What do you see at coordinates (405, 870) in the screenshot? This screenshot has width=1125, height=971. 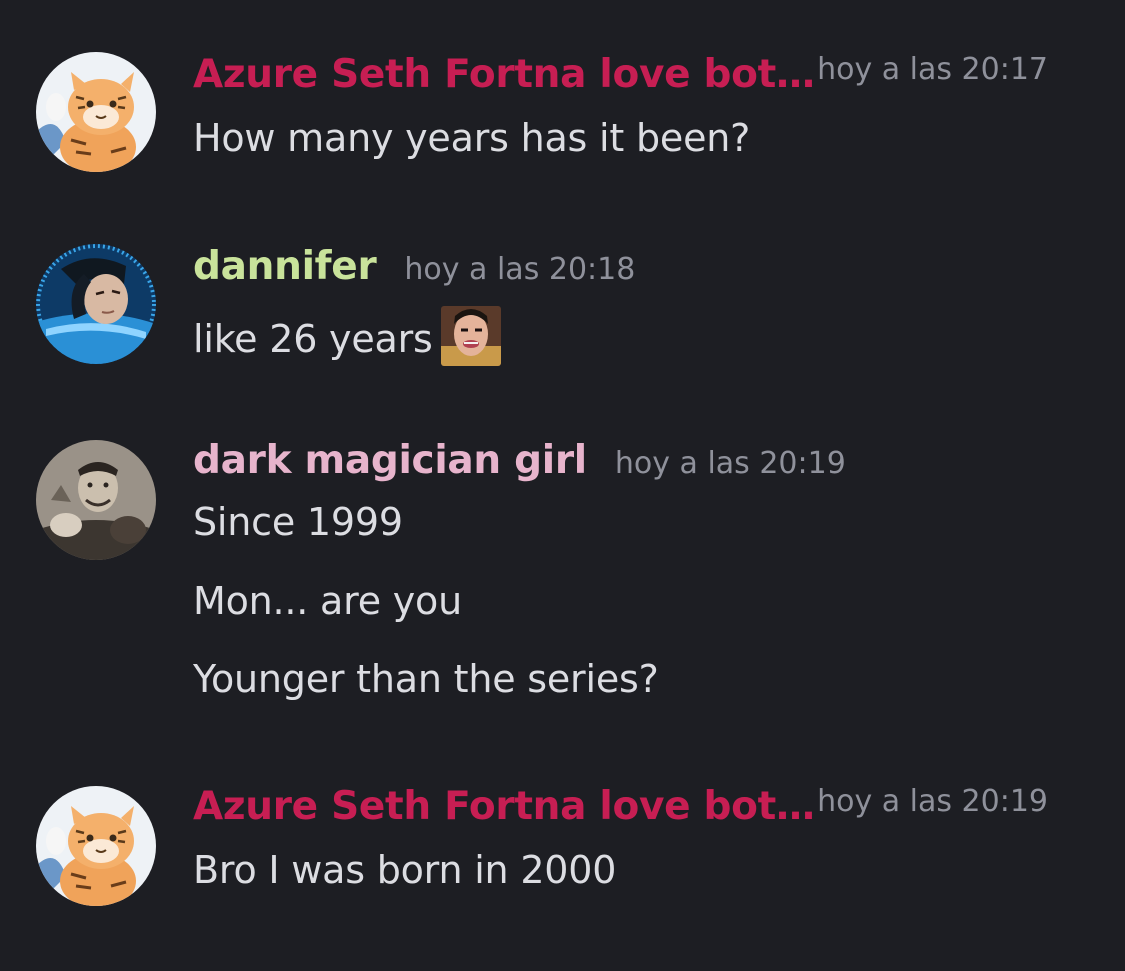 I see `message-text: Bro I was born in 2000` at bounding box center [405, 870].